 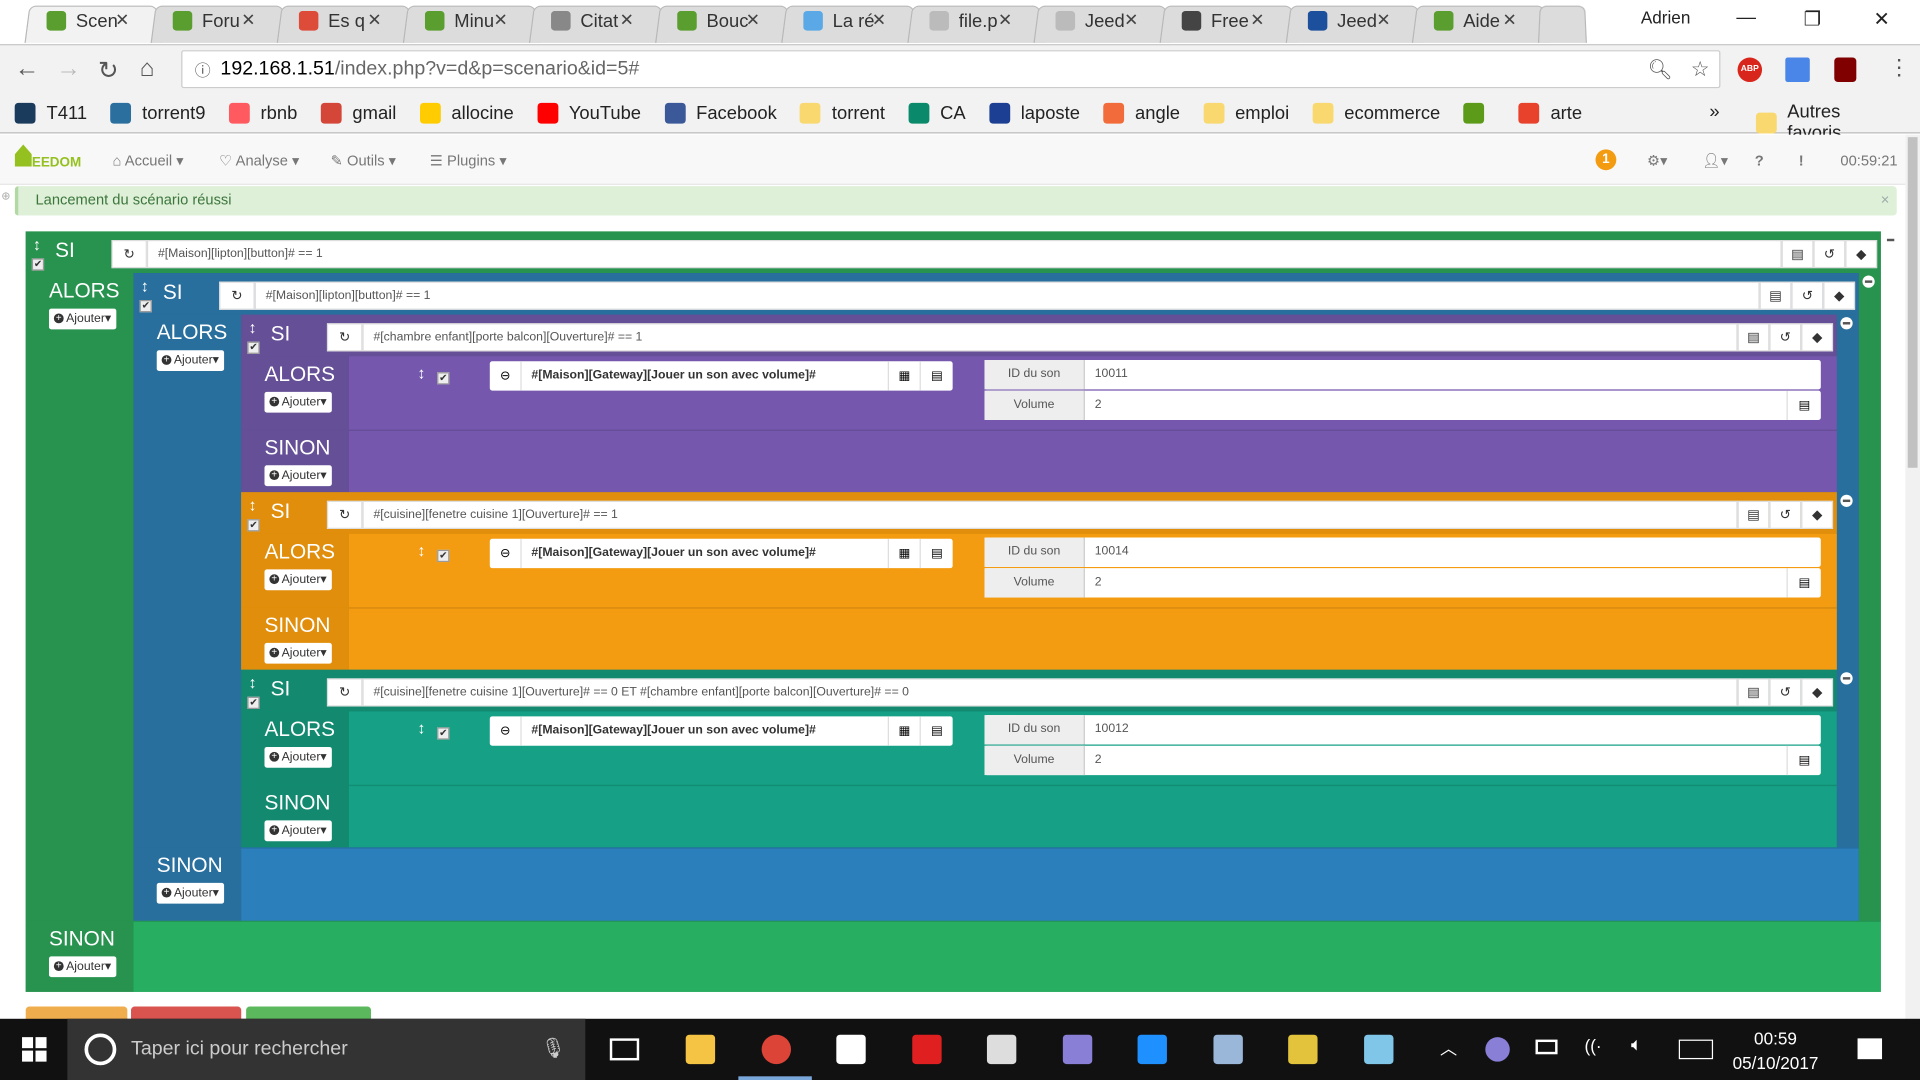 What do you see at coordinates (326, 1049) in the screenshot?
I see `taskbar-search: Taper ici pour rechercher 🎙︎` at bounding box center [326, 1049].